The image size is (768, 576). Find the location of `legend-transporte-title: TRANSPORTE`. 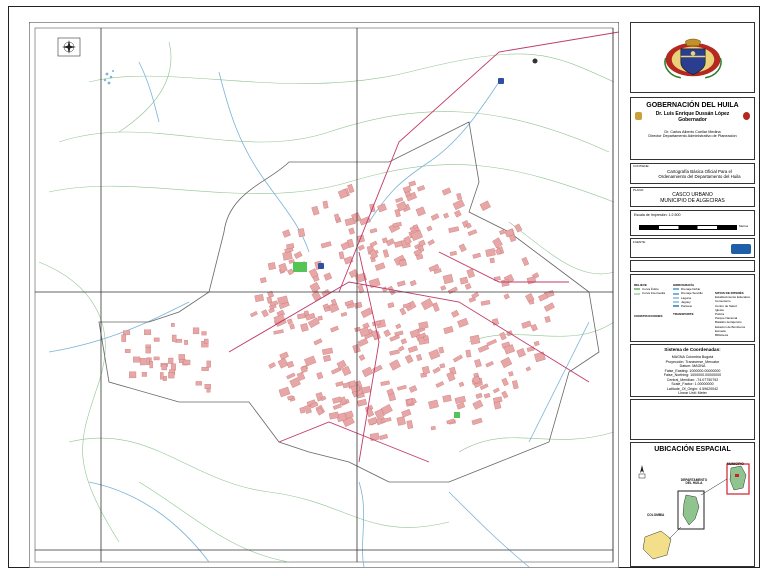

legend-transporte-title: TRANSPORTE is located at coordinates (683, 314).